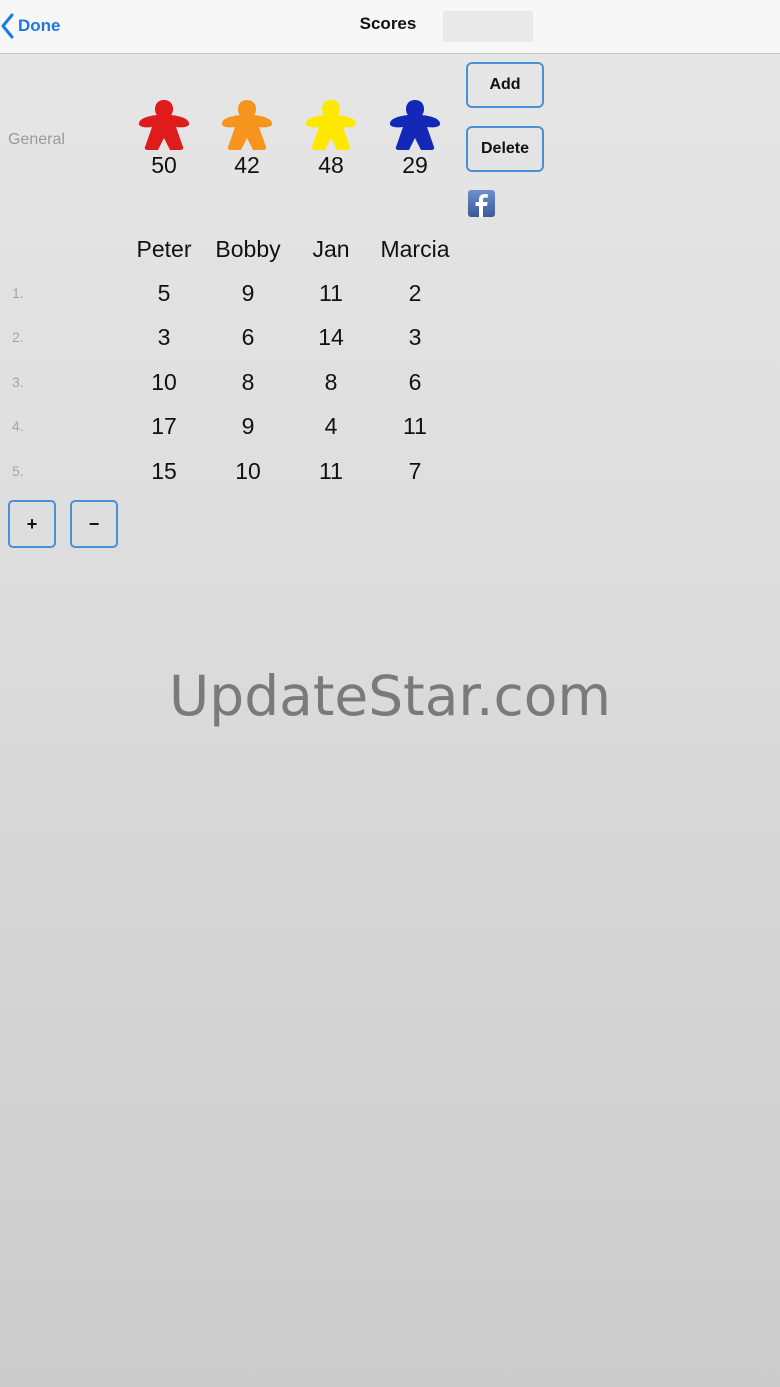 Image resolution: width=780 pixels, height=1387 pixels. I want to click on round-number: 1., so click(18, 293).